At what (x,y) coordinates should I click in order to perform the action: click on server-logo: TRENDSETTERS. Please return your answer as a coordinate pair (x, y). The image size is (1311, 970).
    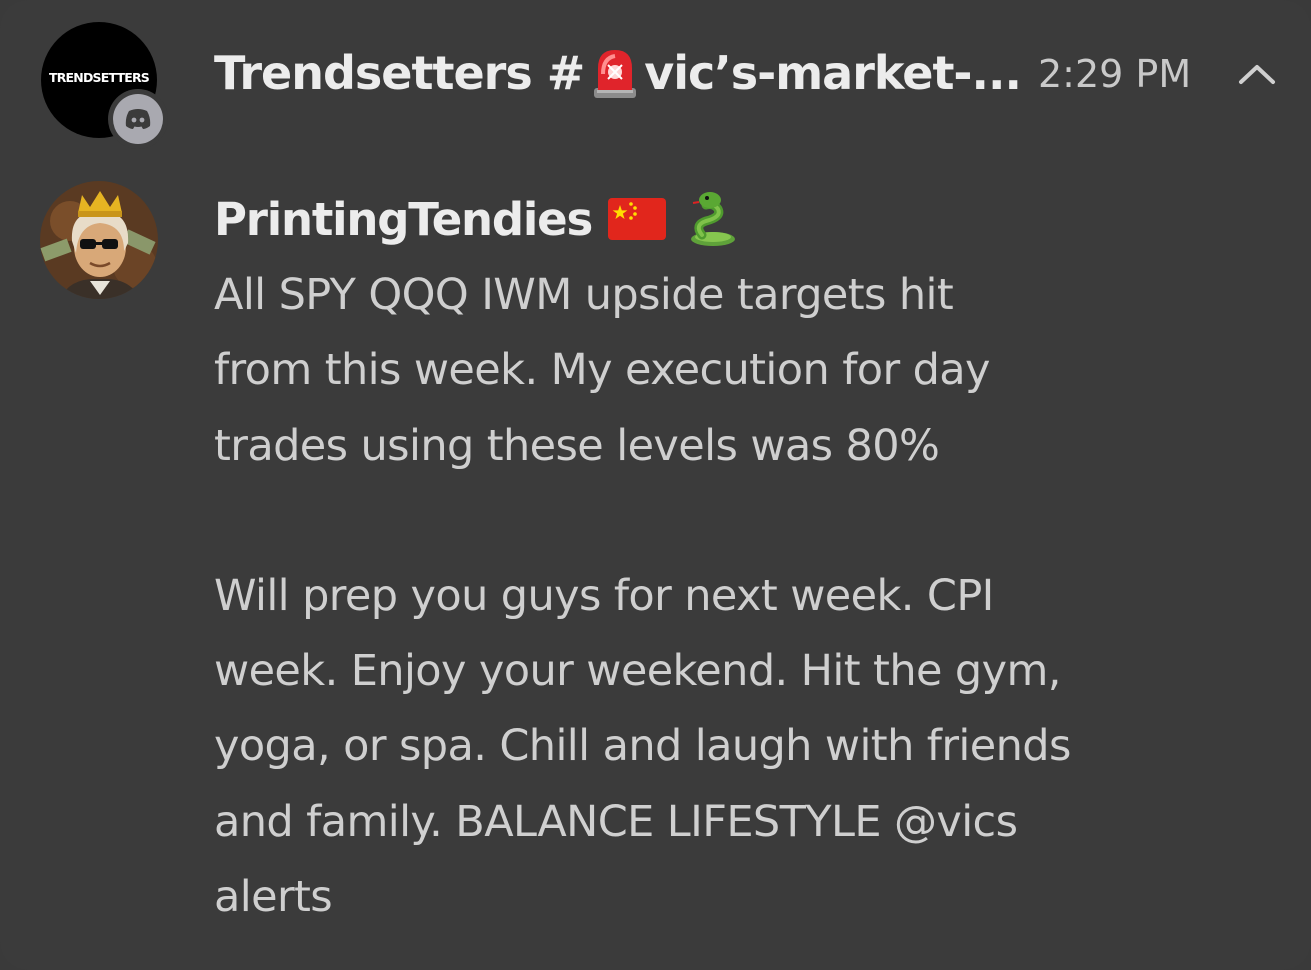
    Looking at the image, I should click on (99, 77).